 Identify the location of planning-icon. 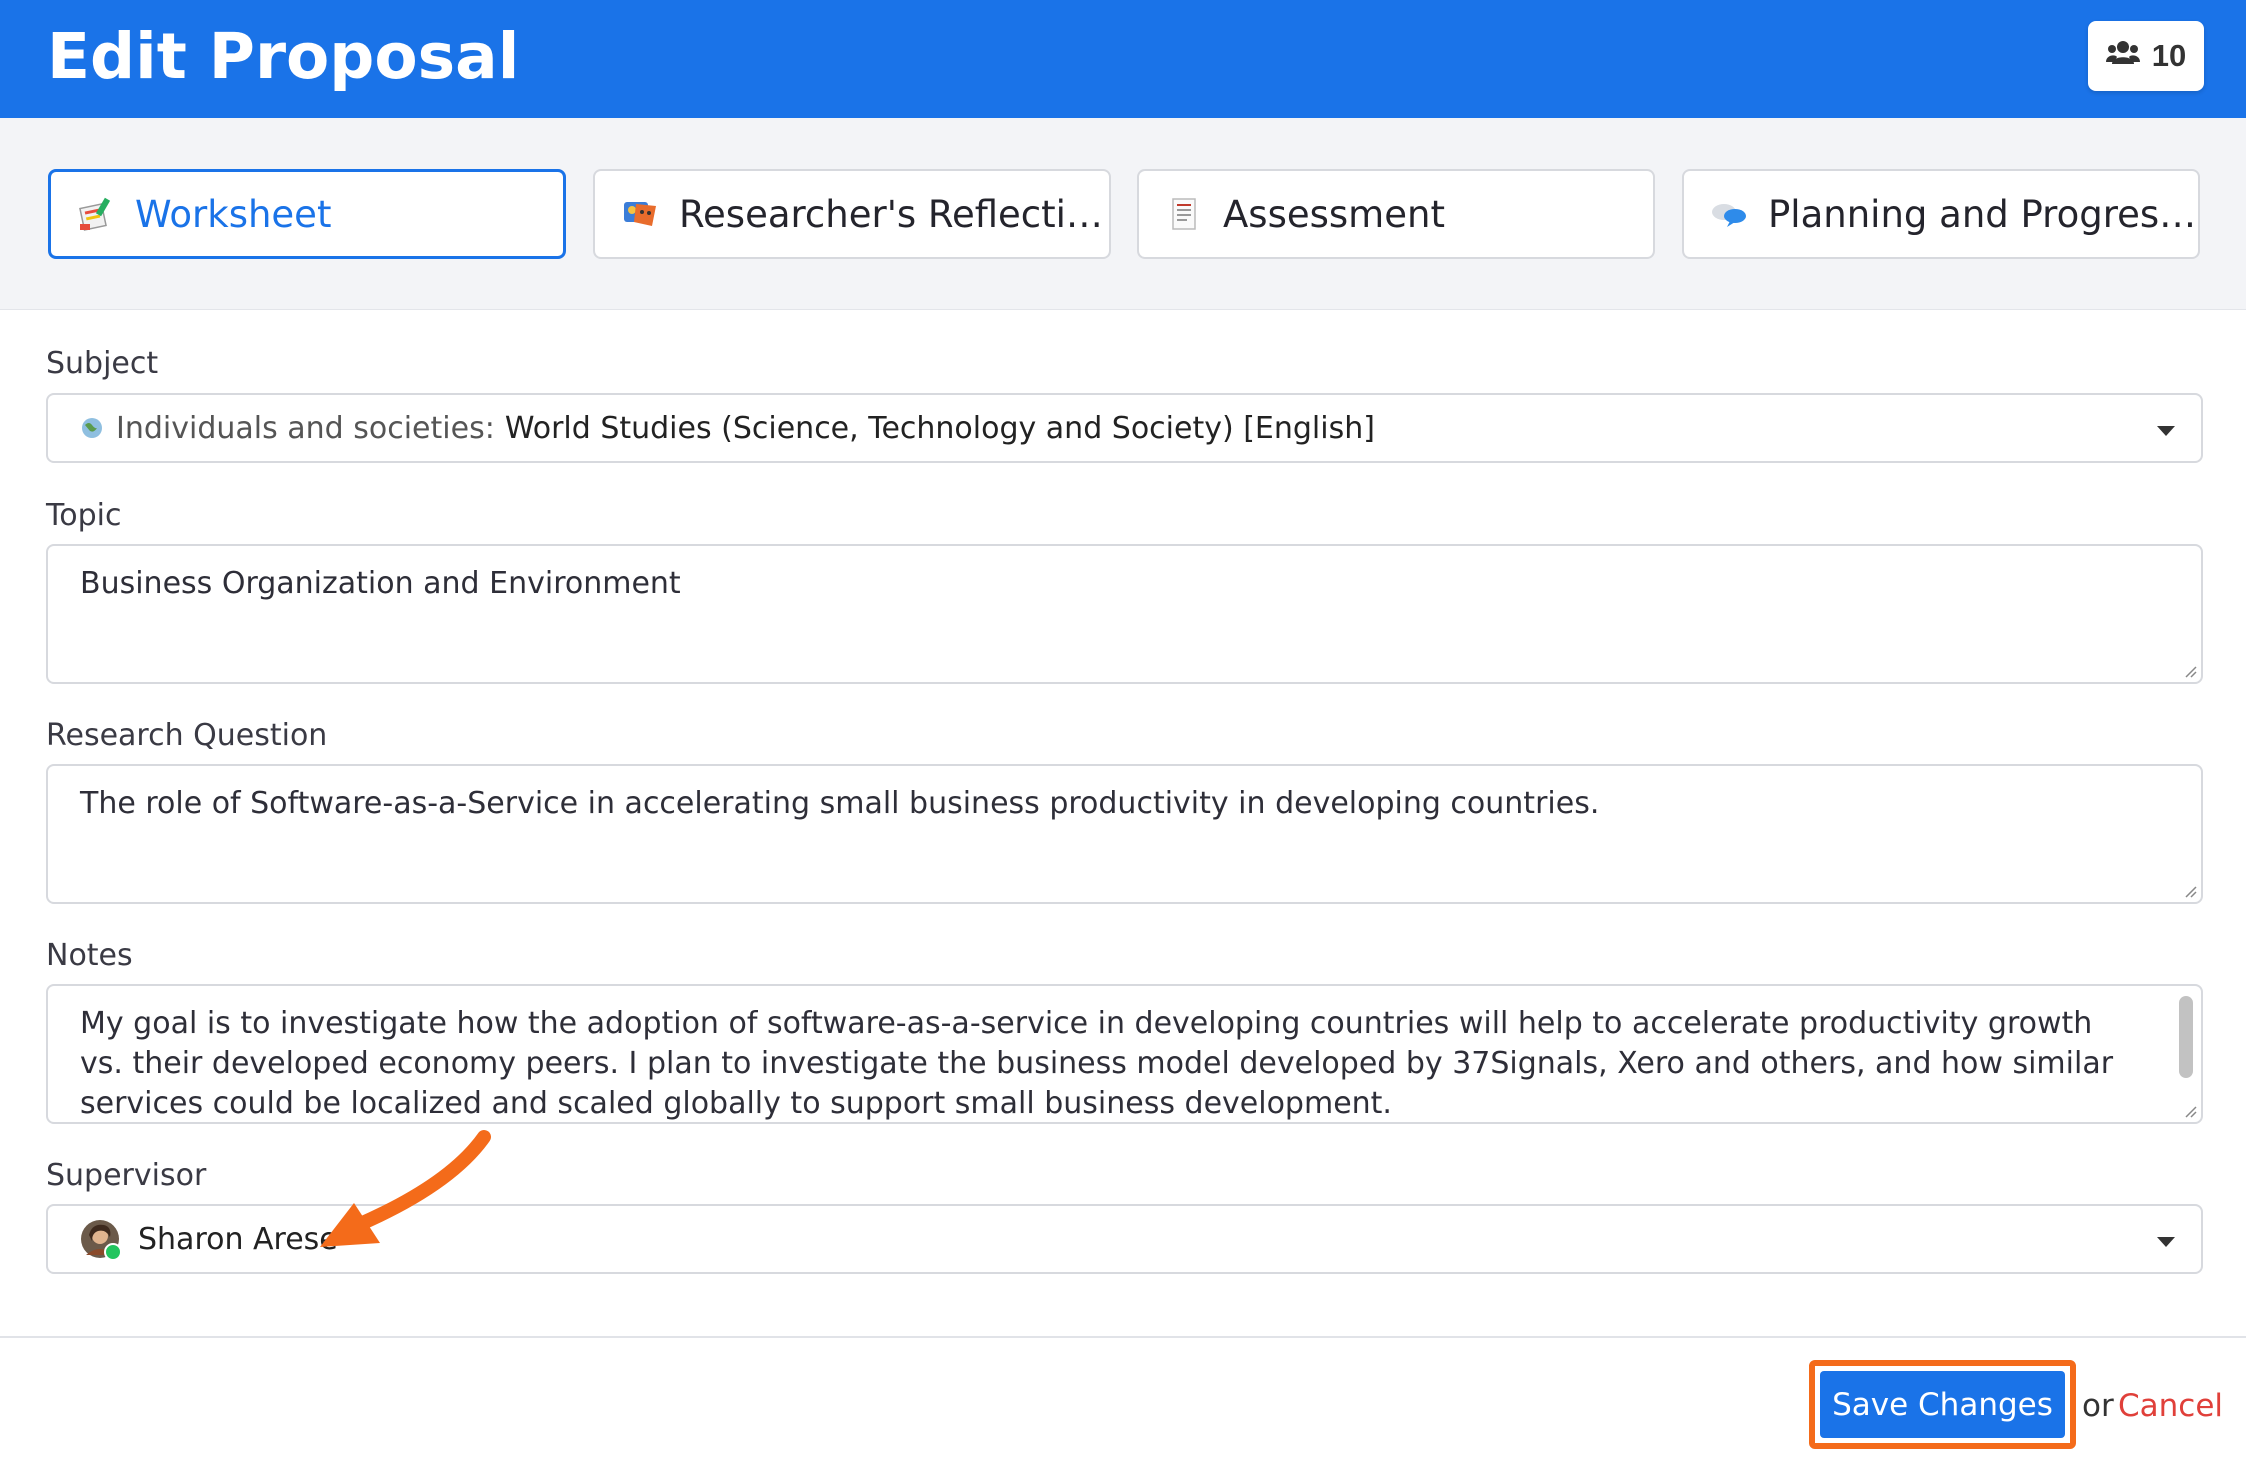
(1729, 214).